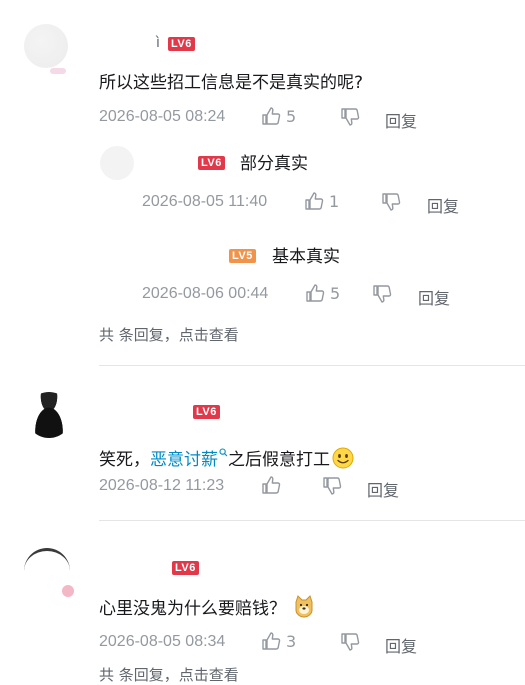 The height and width of the screenshot is (685, 525). What do you see at coordinates (304, 609) in the screenshot?
I see `doge-emoji-icon` at bounding box center [304, 609].